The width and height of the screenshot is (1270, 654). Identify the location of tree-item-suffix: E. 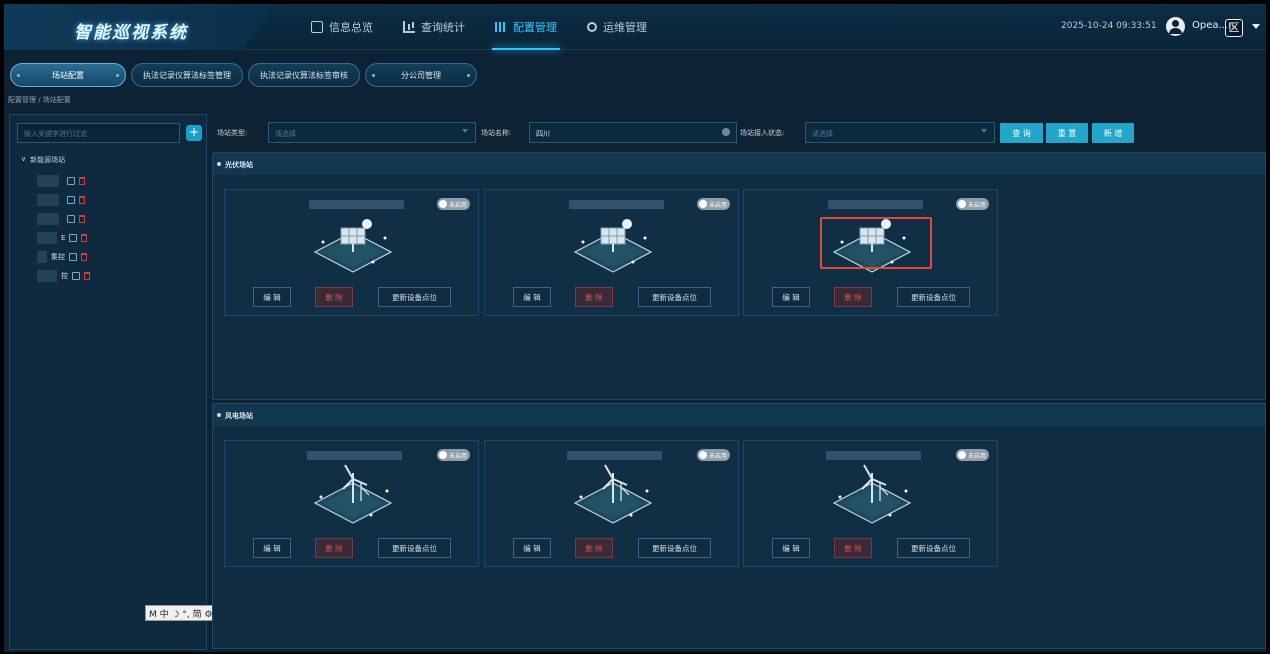
(63, 238).